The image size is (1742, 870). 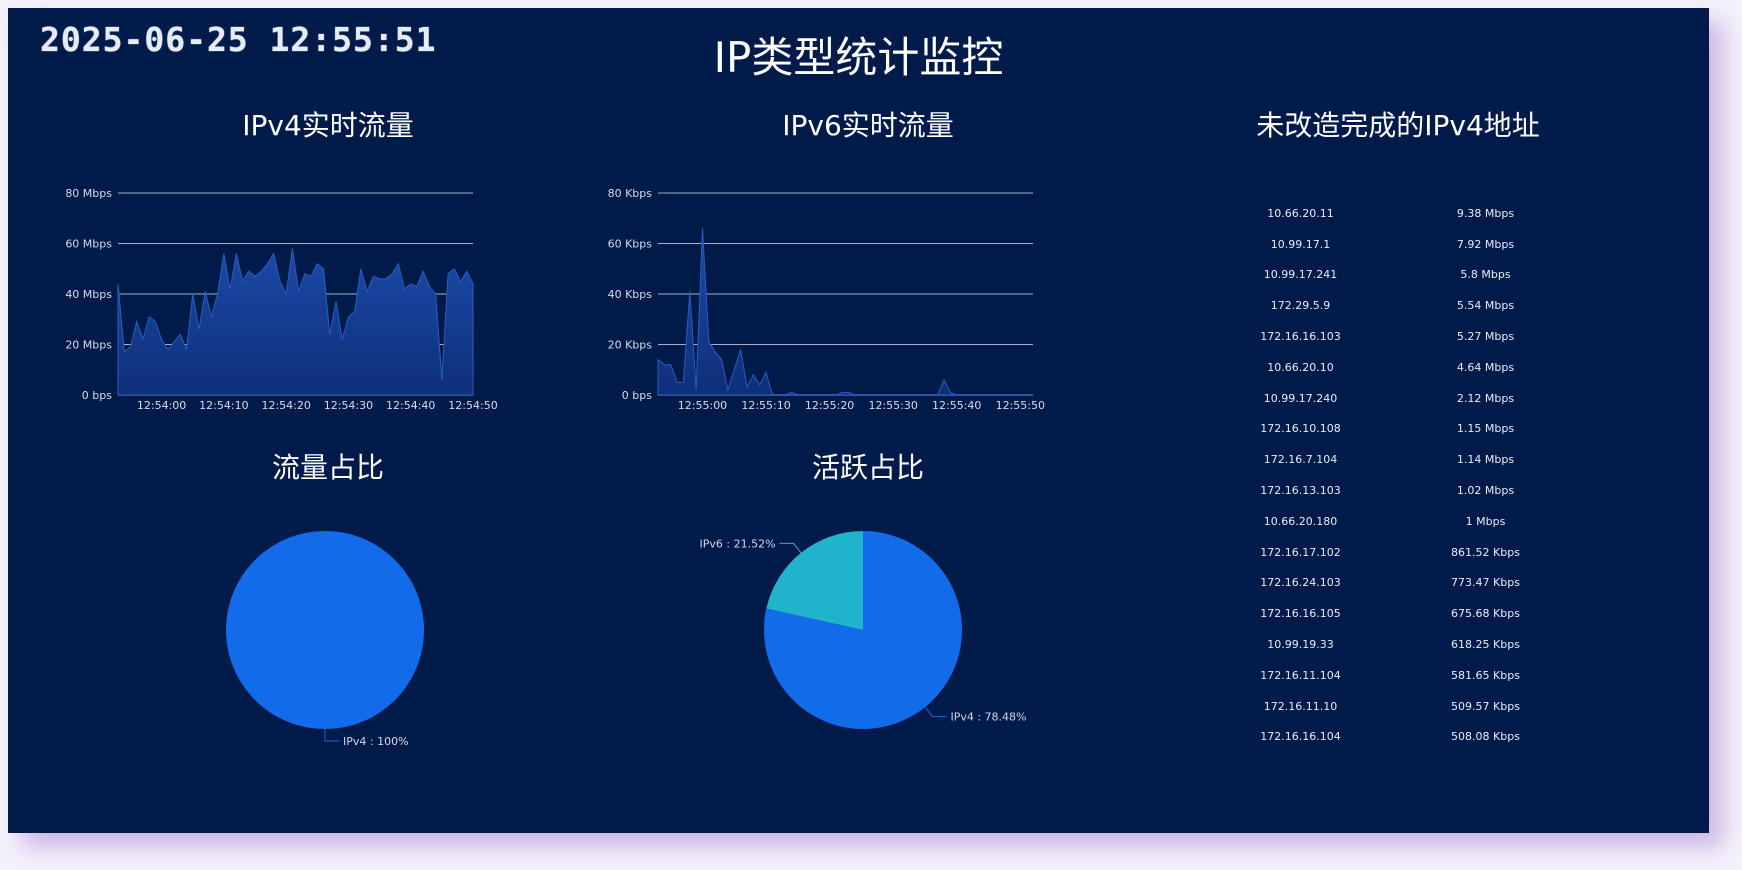 I want to click on ipv6-chart-x-tick-label: 12:55:50, so click(x=1020, y=405).